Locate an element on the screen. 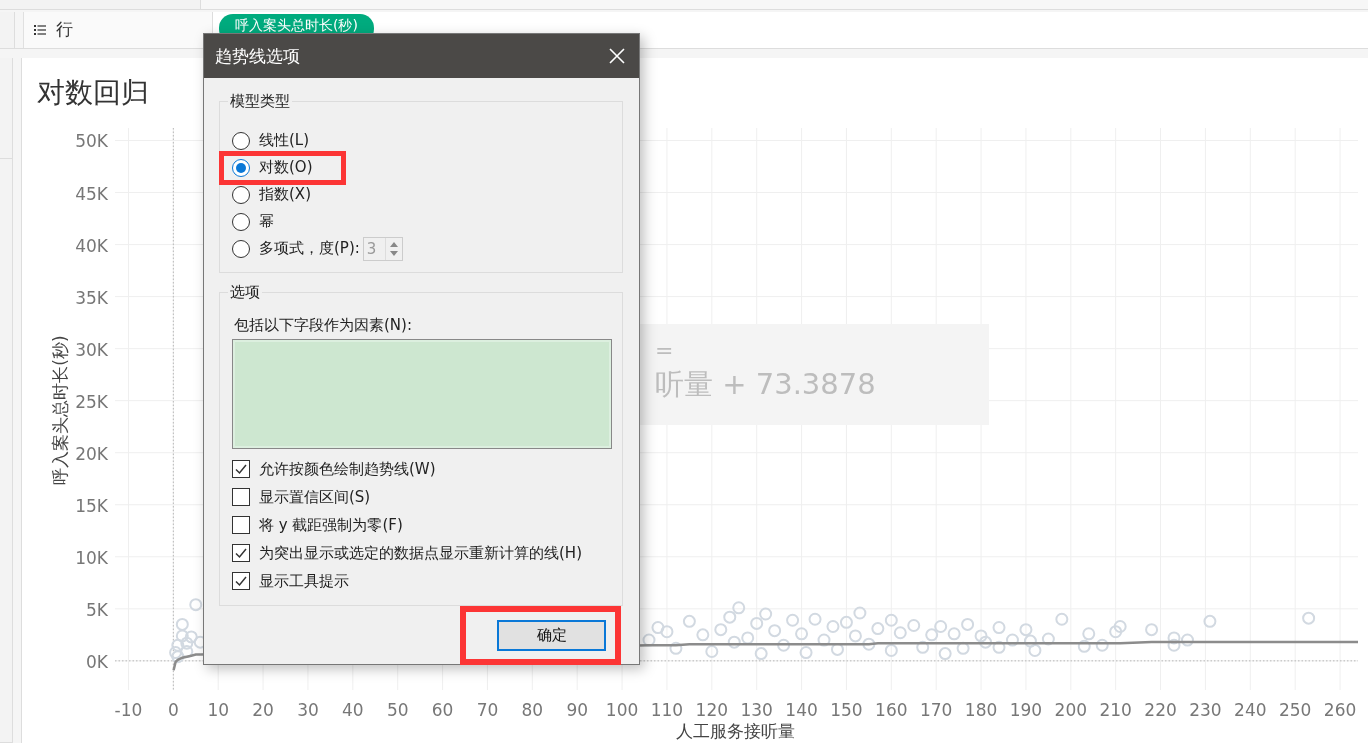 The width and height of the screenshot is (1368, 743). axis-tick-label: 35K is located at coordinates (91, 297).